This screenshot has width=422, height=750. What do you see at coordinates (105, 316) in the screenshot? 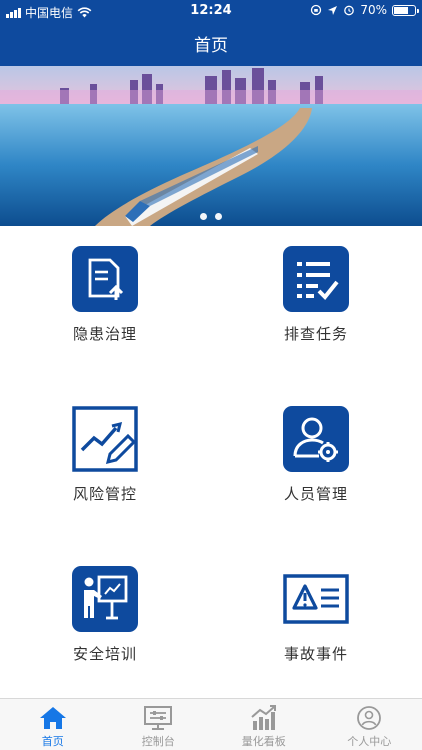
I see `menu-hazard-treatment: 隐患治理` at bounding box center [105, 316].